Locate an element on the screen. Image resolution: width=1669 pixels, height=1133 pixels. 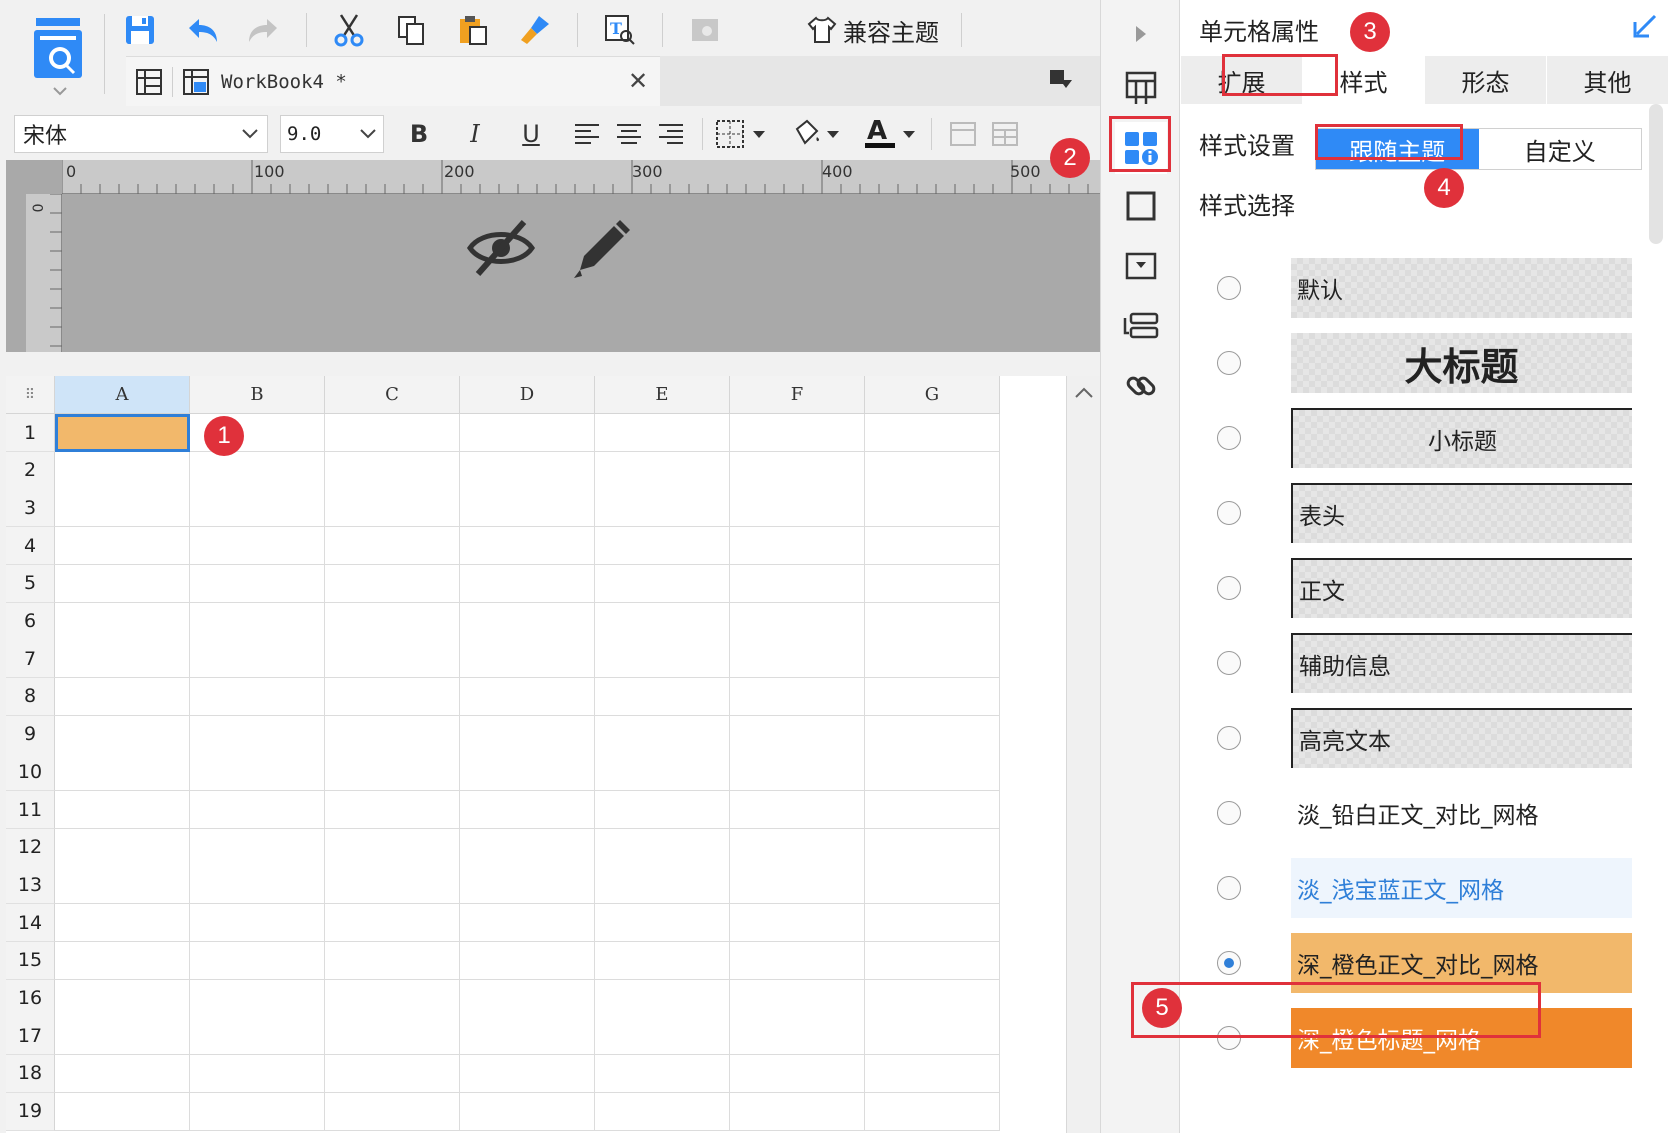
close-icon: ✕ is located at coordinates (638, 81).